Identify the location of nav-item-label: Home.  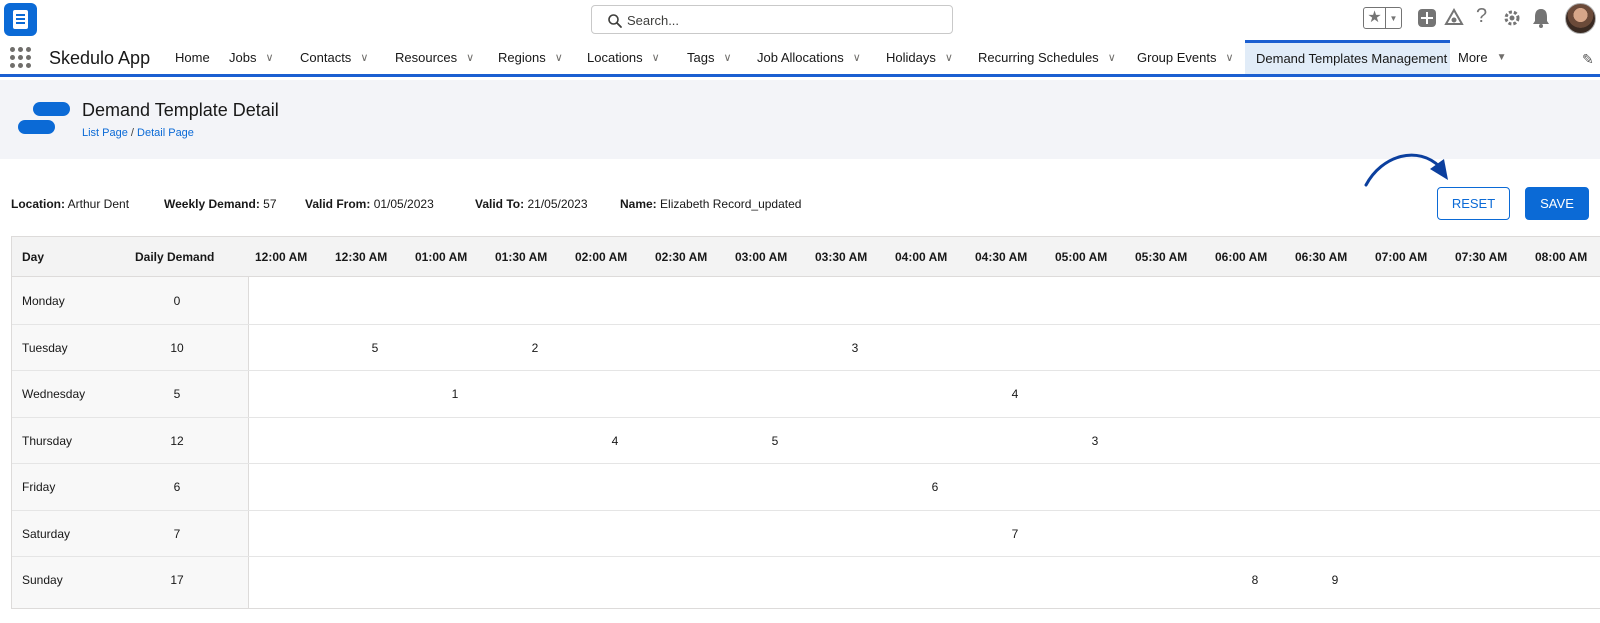
(192, 57).